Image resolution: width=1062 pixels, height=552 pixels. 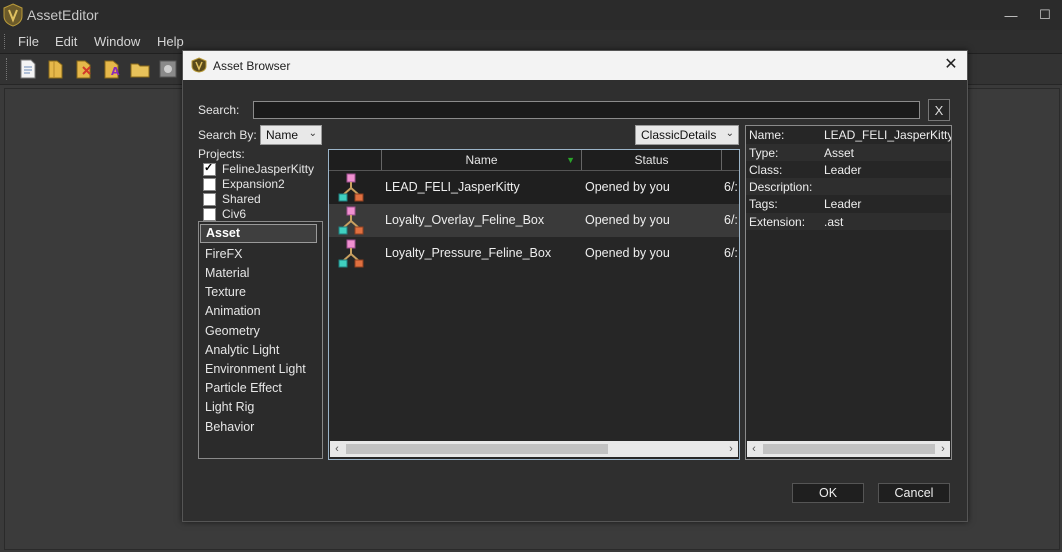 What do you see at coordinates (848, 221) in the screenshot?
I see `property-row: Extension: .ast` at bounding box center [848, 221].